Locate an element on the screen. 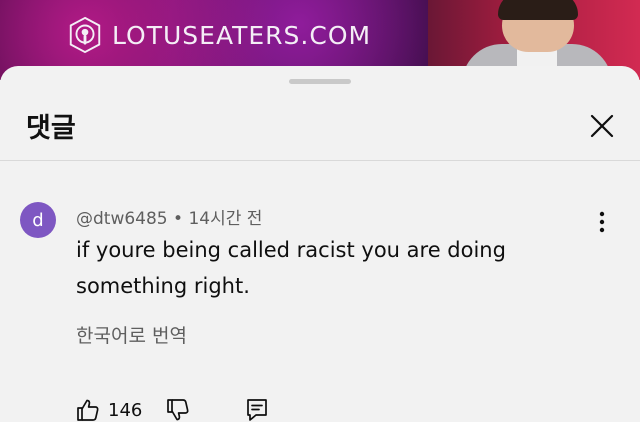  like-button: 146 is located at coordinates (109, 410).